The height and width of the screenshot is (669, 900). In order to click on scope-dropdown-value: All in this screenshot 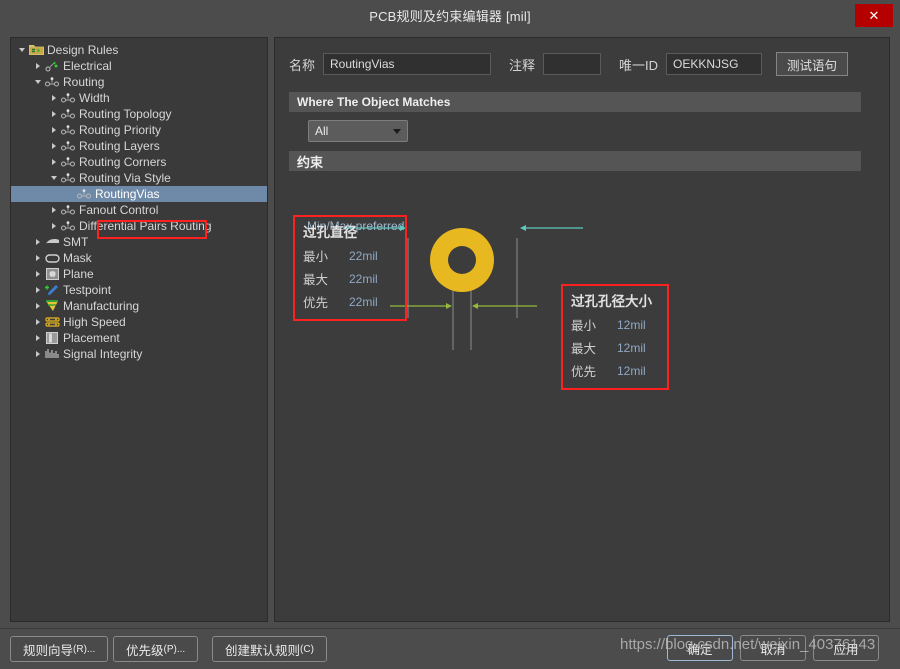, I will do `click(322, 131)`.